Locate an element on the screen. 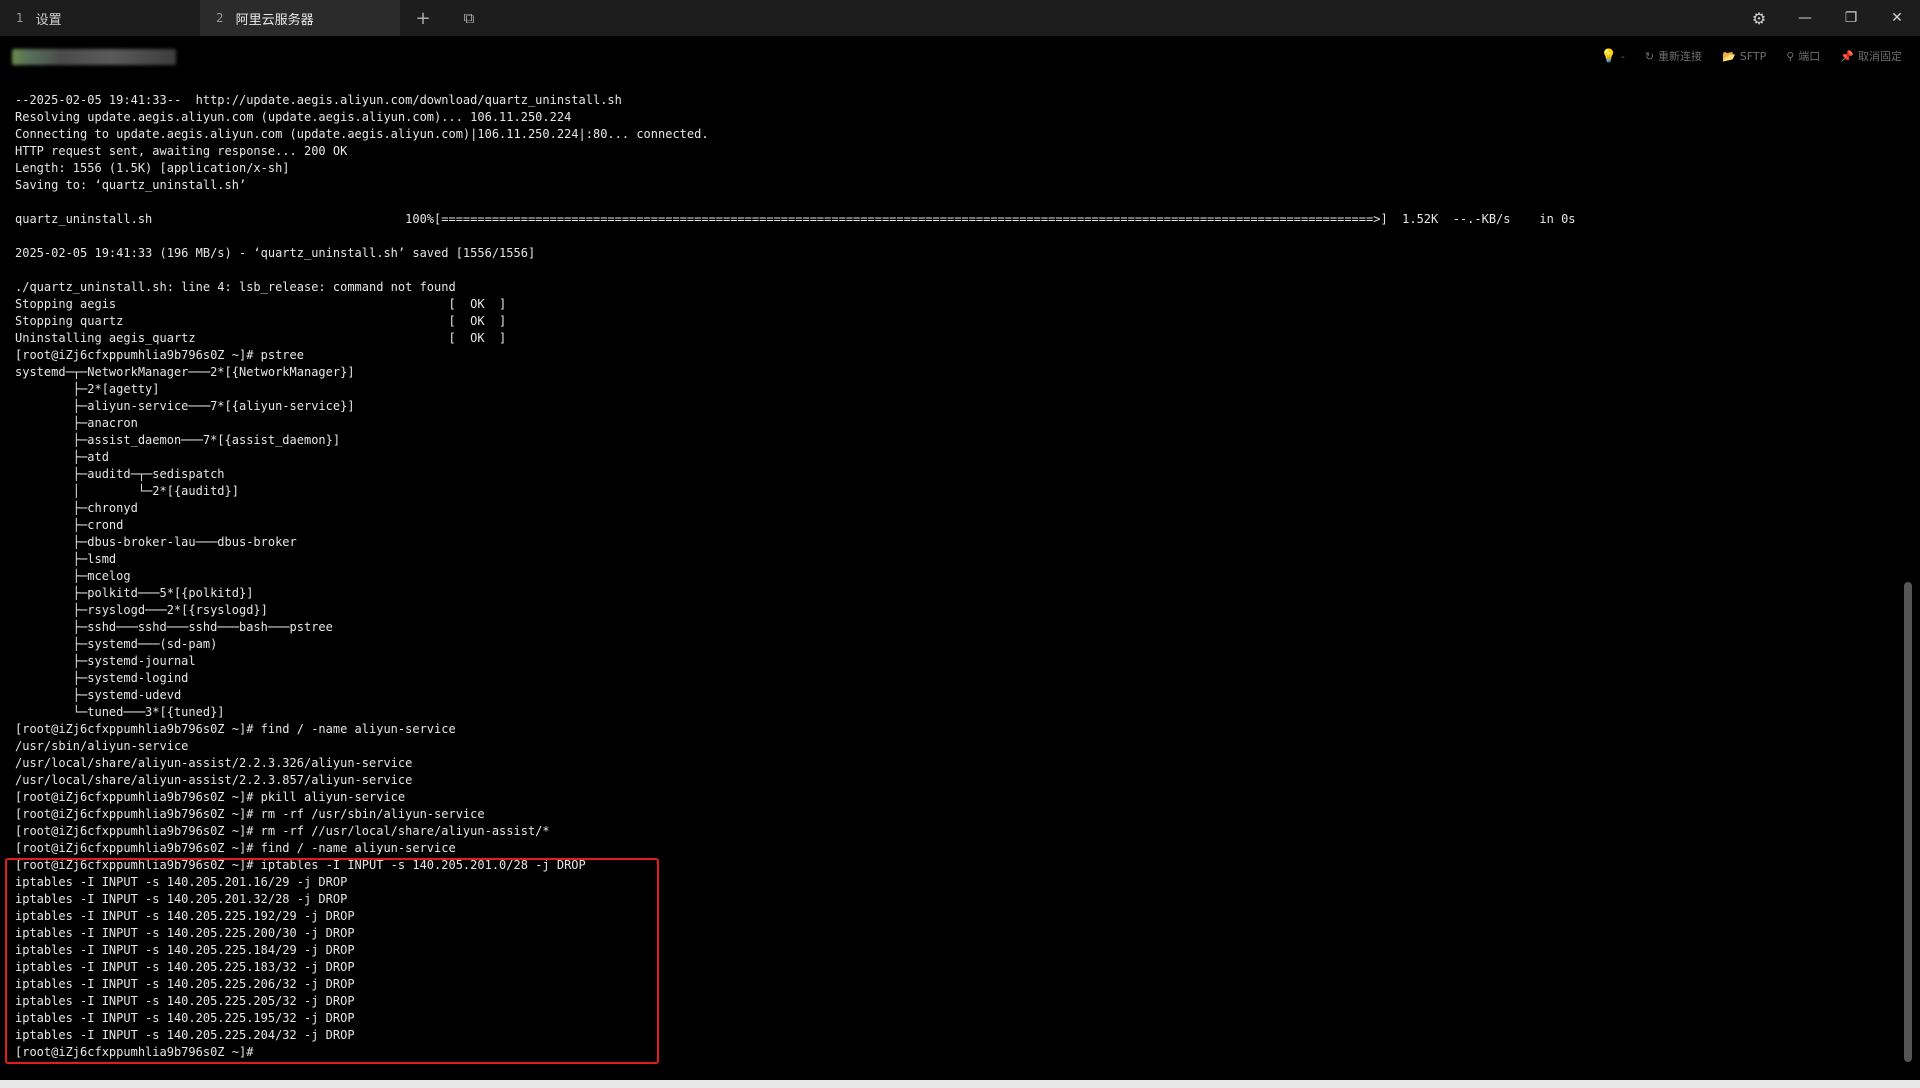  lightbulb-icon: 💡 is located at coordinates (1608, 56).